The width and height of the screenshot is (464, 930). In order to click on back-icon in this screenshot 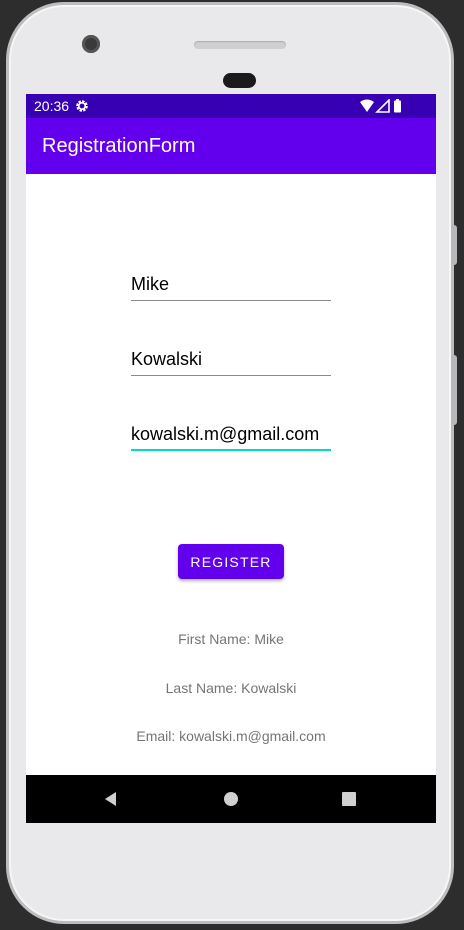, I will do `click(111, 799)`.